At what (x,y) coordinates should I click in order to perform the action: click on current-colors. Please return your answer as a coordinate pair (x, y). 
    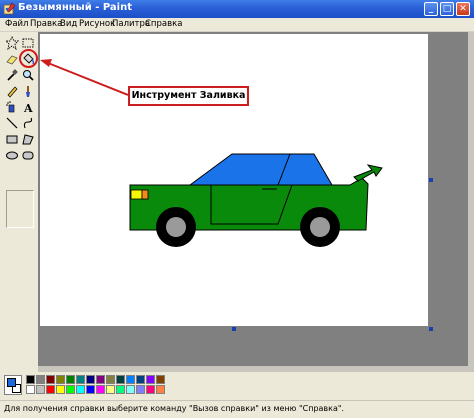
    Looking at the image, I should click on (13, 385).